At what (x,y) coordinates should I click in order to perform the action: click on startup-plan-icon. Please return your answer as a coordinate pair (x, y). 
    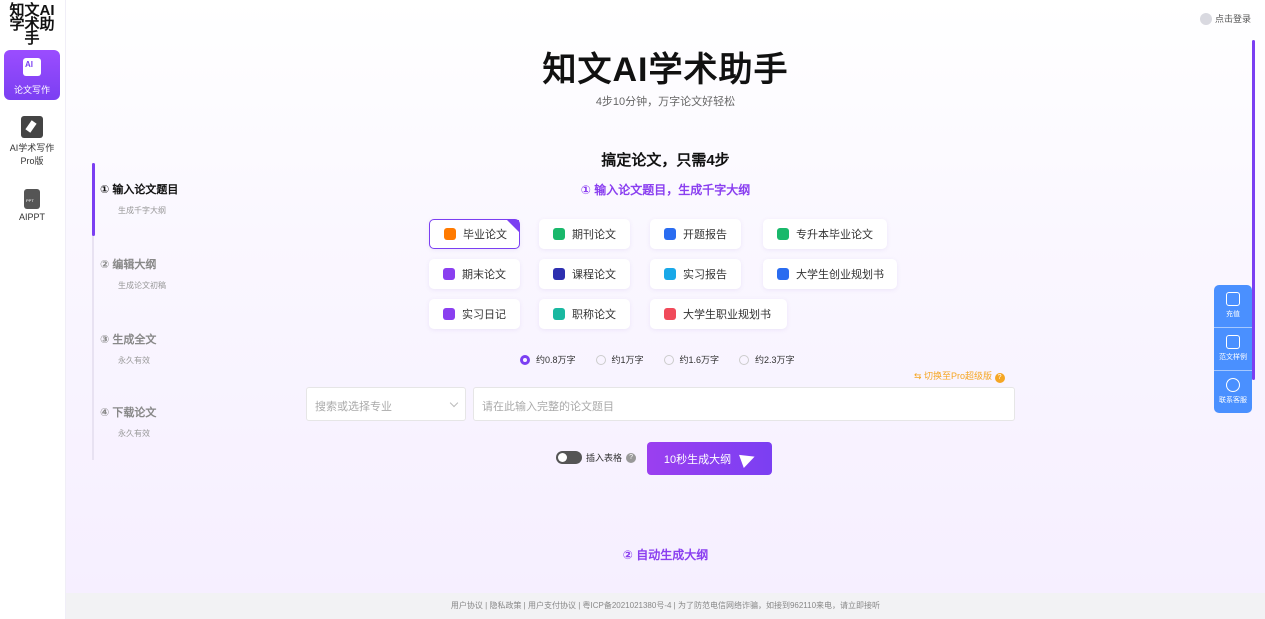
    Looking at the image, I should click on (783, 274).